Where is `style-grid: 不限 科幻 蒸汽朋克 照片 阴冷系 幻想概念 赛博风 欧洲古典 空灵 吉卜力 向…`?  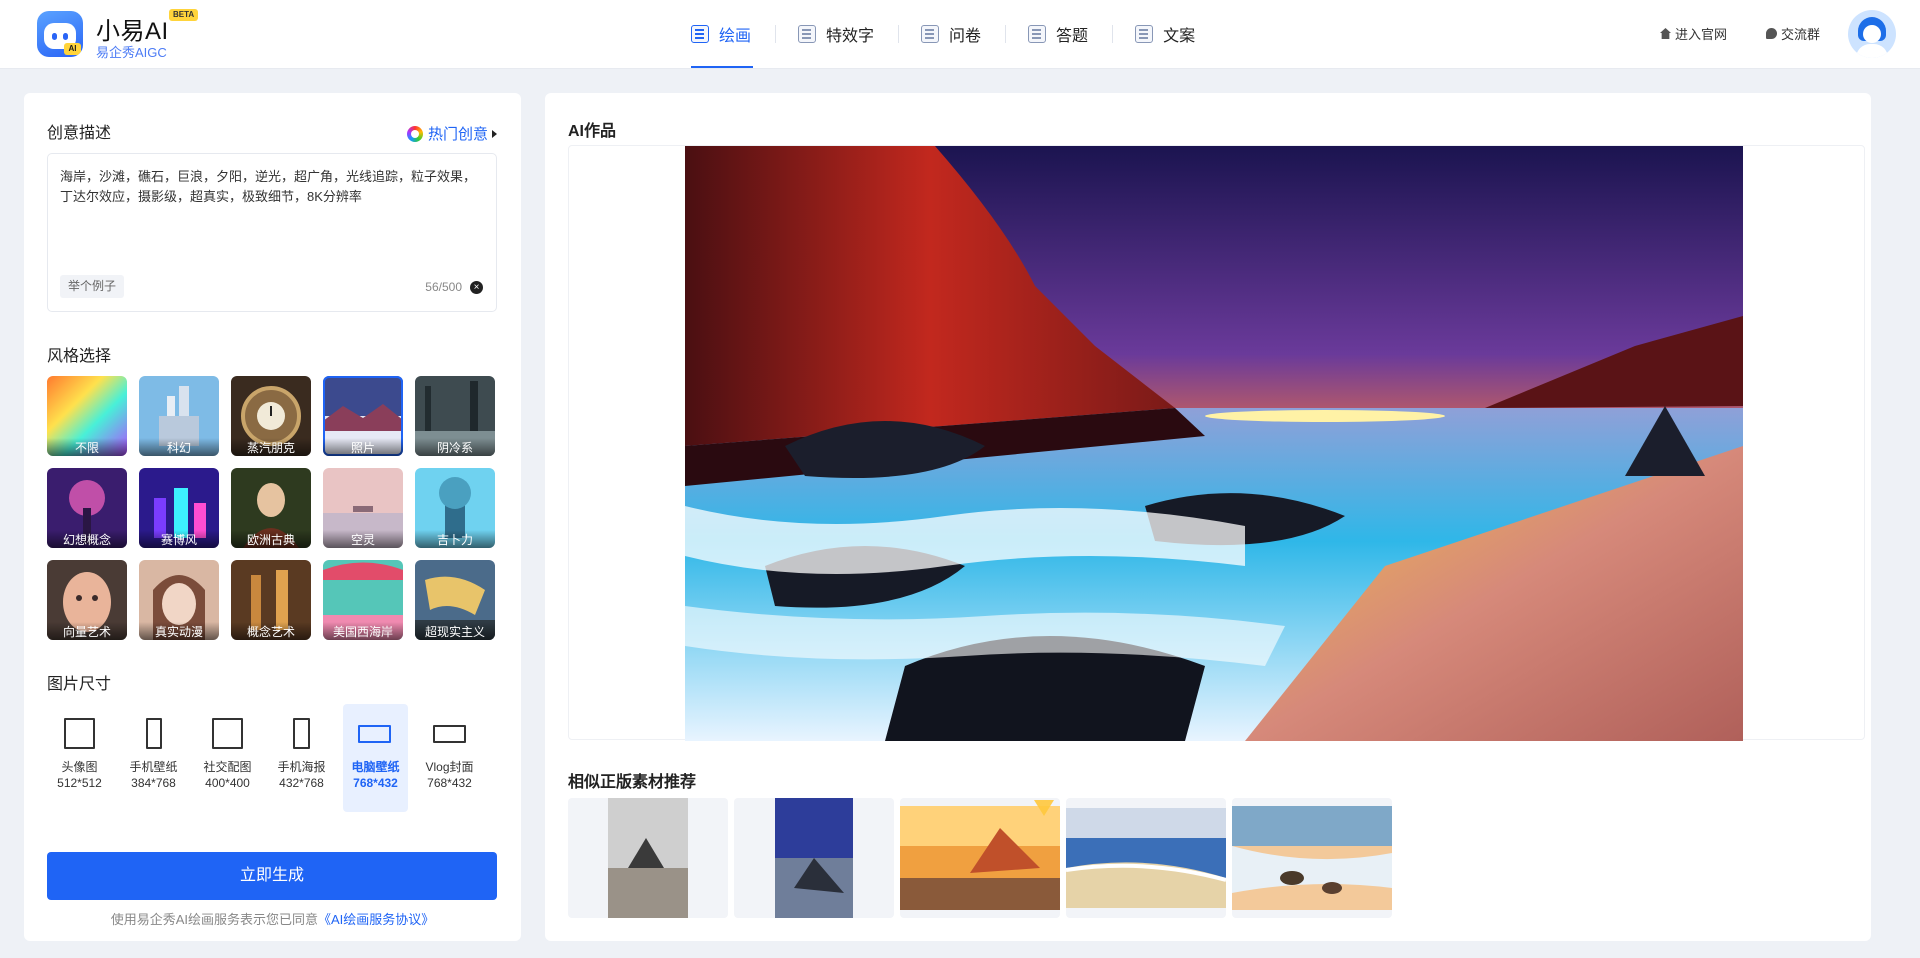
style-grid: 不限 科幻 蒸汽朋克 照片 阴冷系 幻想概念 赛博风 欧洲古典 空灵 吉卜力 向… is located at coordinates (273, 508).